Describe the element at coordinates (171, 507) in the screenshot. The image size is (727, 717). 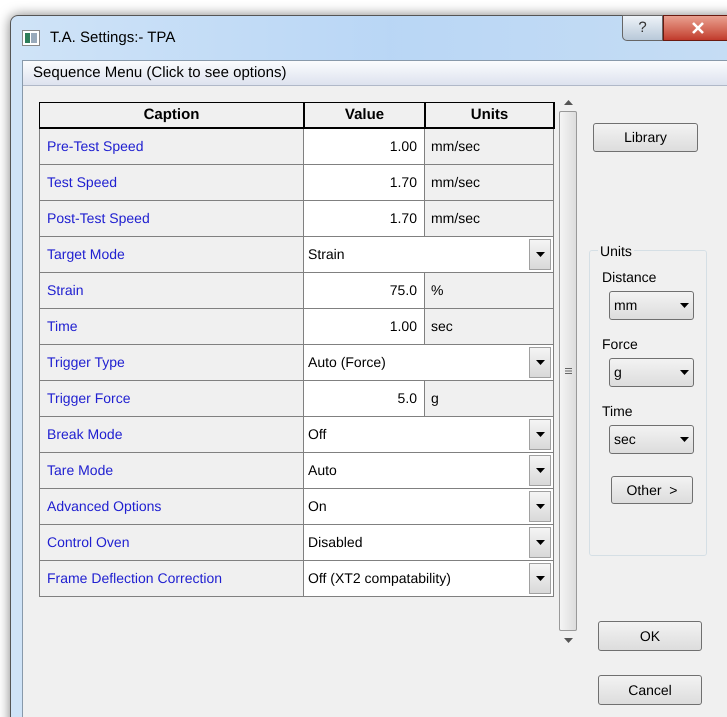
I see `caption-cell: Advanced Options` at that location.